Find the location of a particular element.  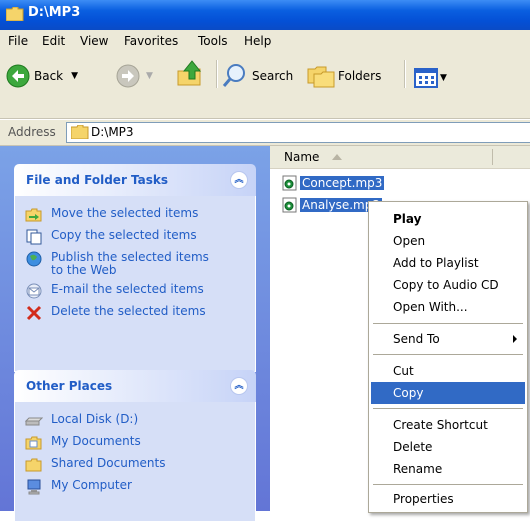

publish-web-icon is located at coordinates (34, 259).